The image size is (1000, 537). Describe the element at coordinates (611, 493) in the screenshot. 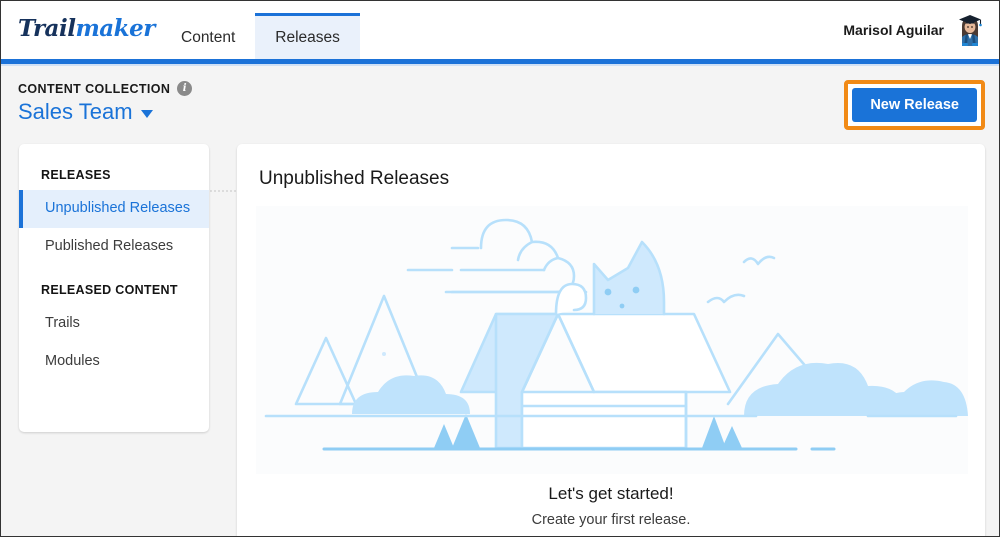

I see `empty-state-title: Let's get started!` at that location.